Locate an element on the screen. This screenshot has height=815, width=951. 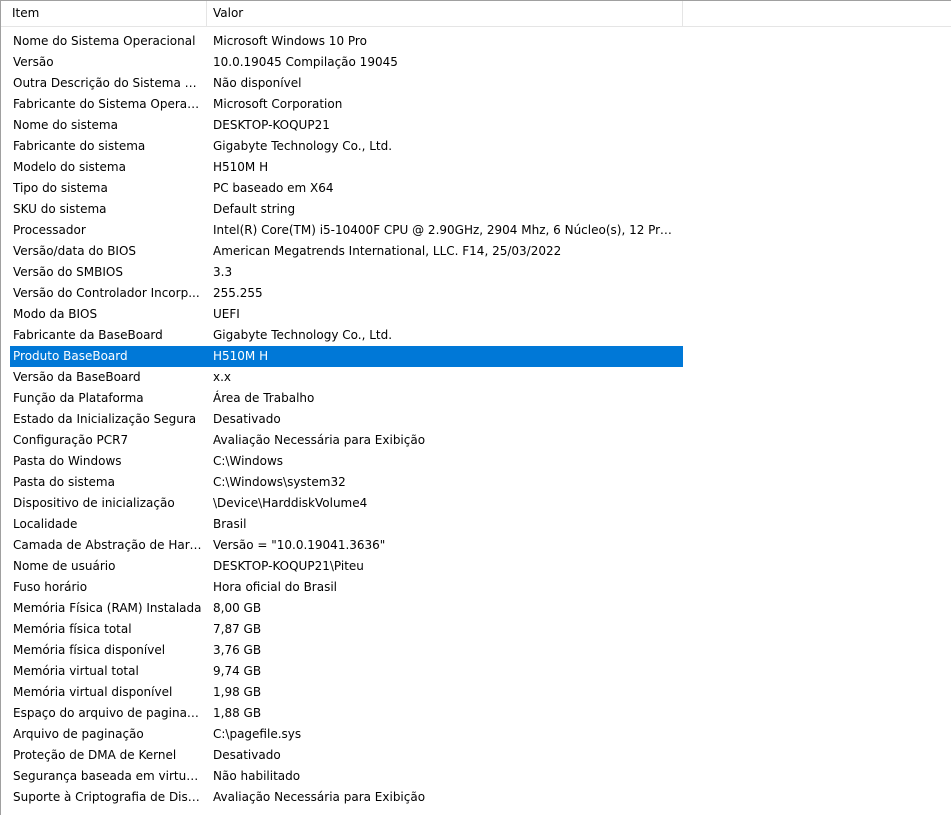
row-value: Microsoft Corporation is located at coordinates (278, 104).